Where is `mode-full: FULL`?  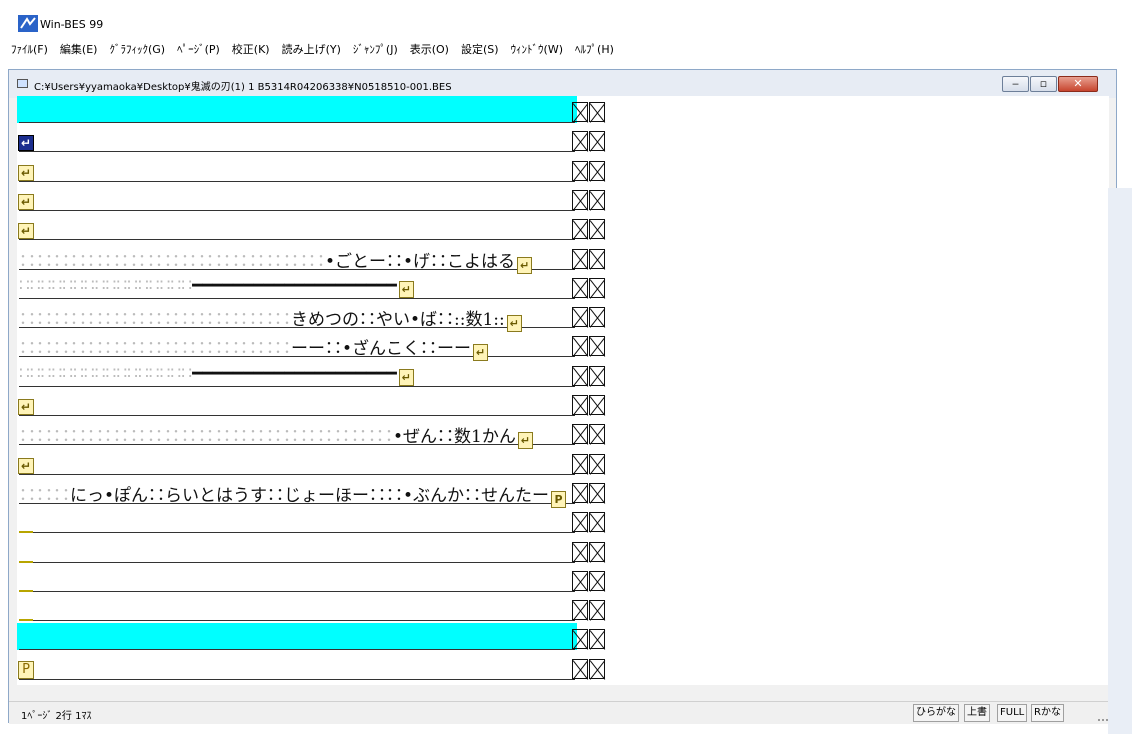 mode-full: FULL is located at coordinates (1012, 713).